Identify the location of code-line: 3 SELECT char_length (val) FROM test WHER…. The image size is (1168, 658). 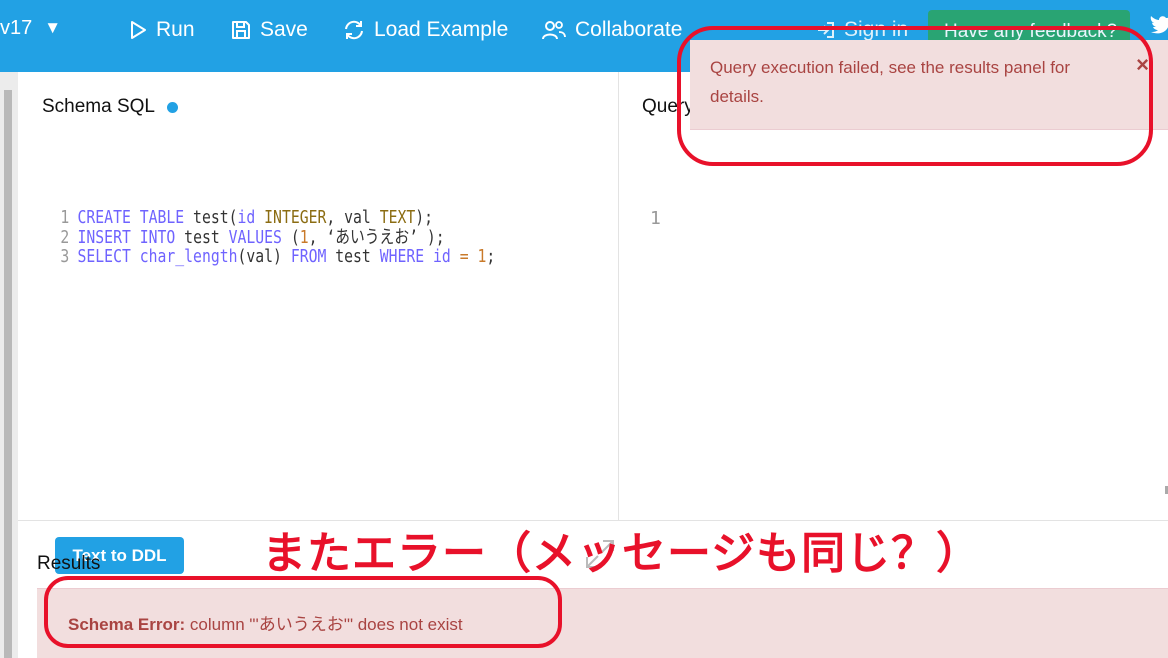
(343, 257).